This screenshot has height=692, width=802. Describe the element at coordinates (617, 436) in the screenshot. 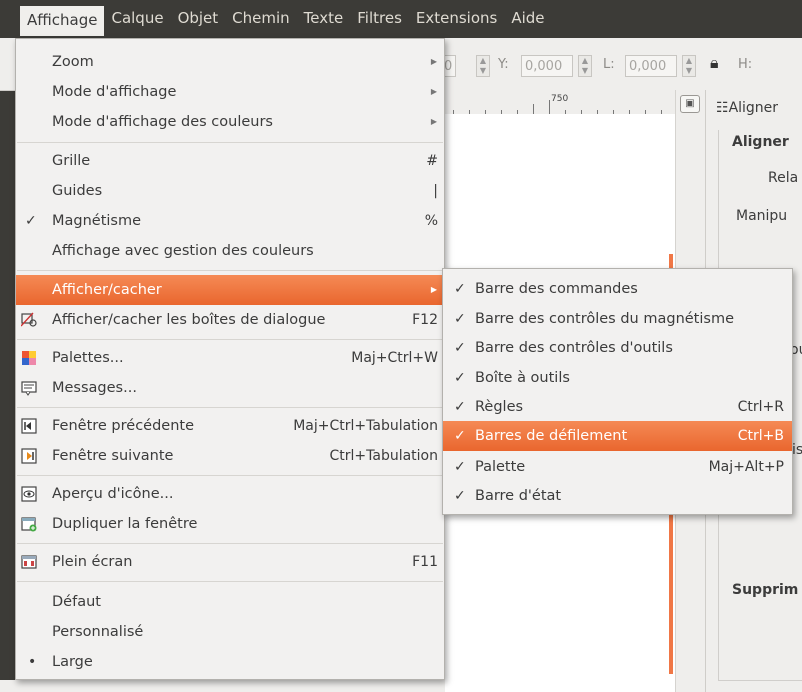

I see `submenu-item-scrollbars: ✓ Barres de défilement Ctrl+B` at that location.